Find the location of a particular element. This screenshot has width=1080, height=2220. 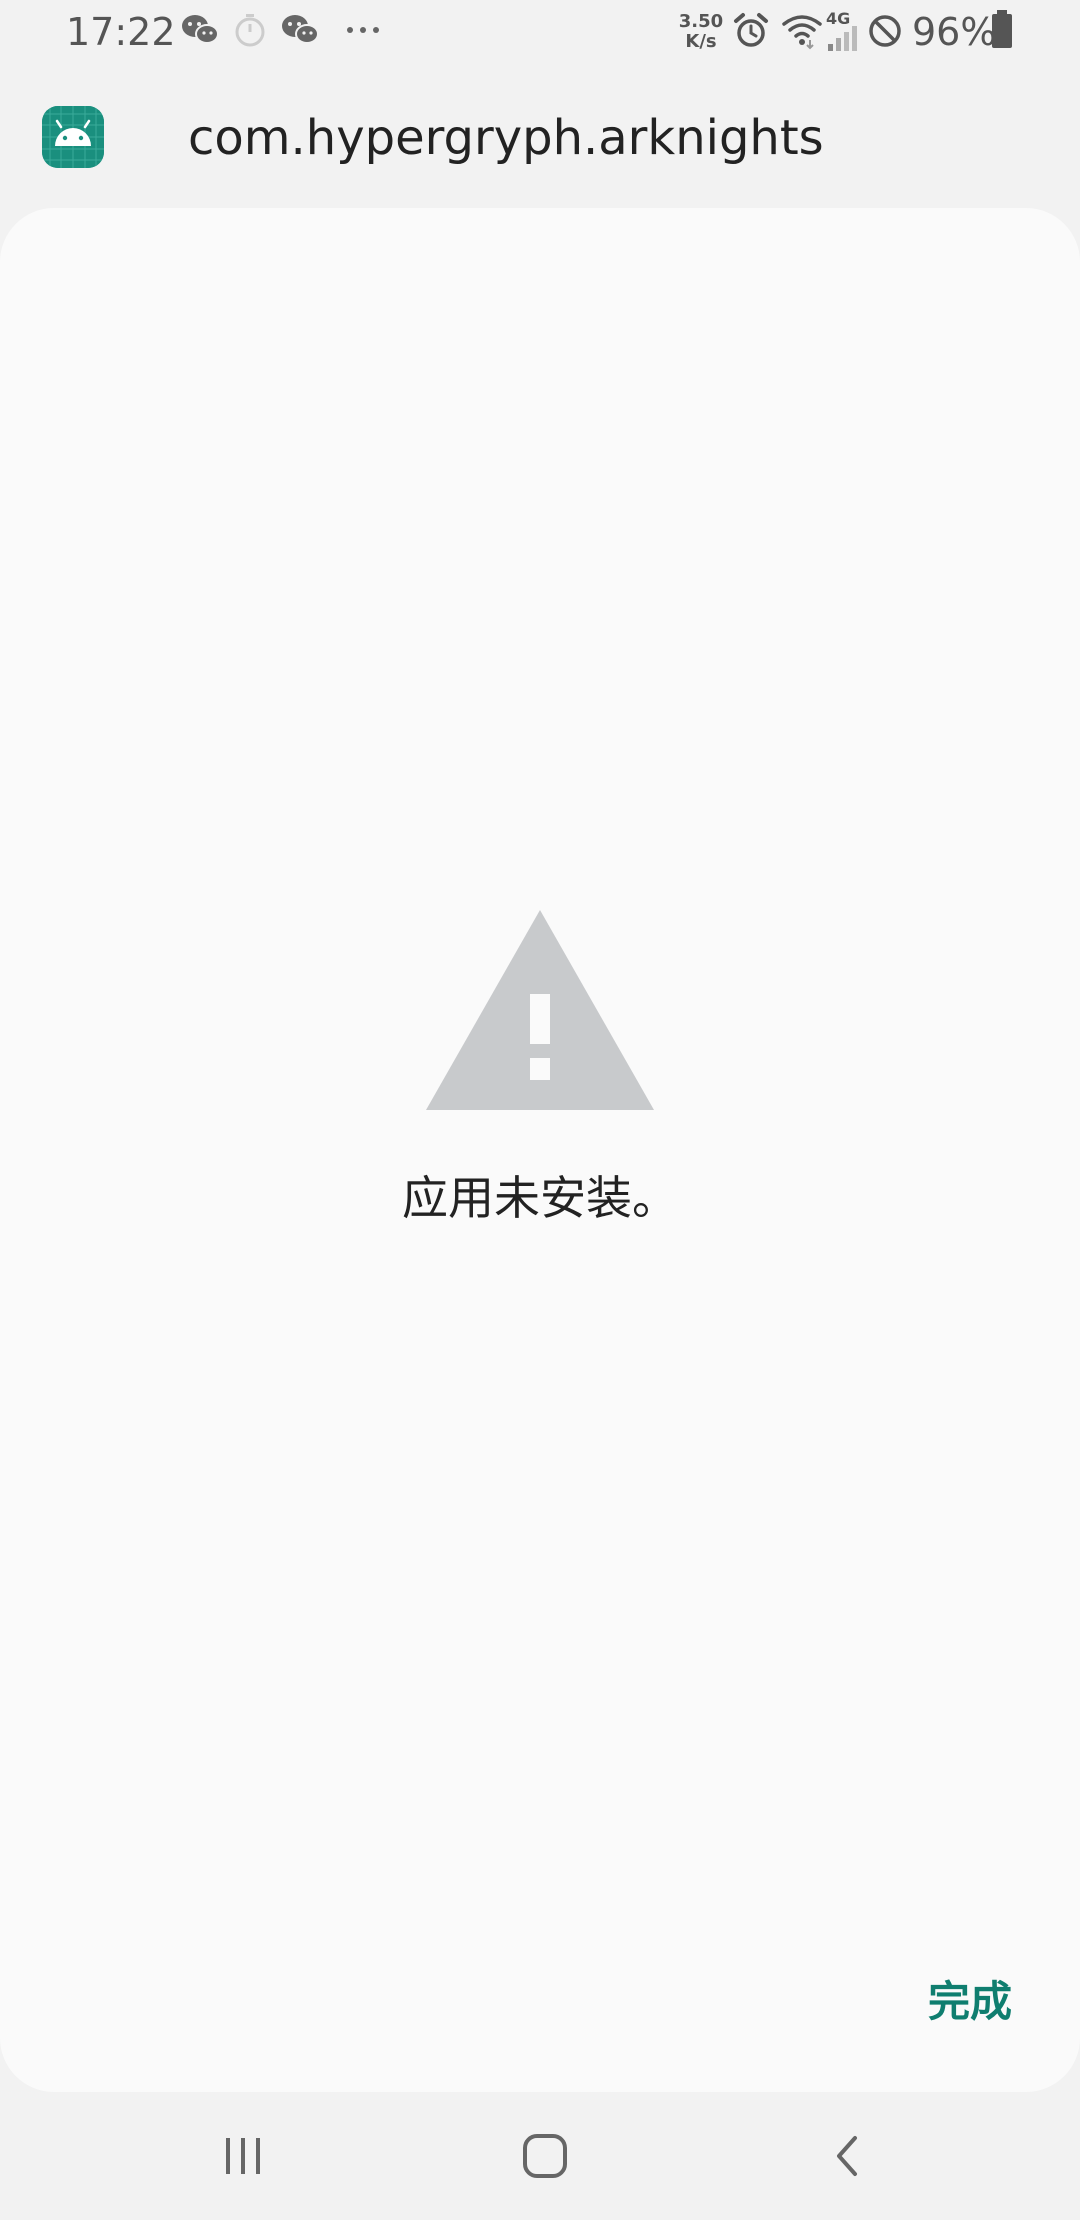

app-package-name: com.hypergryph.arknights is located at coordinates (506, 138).